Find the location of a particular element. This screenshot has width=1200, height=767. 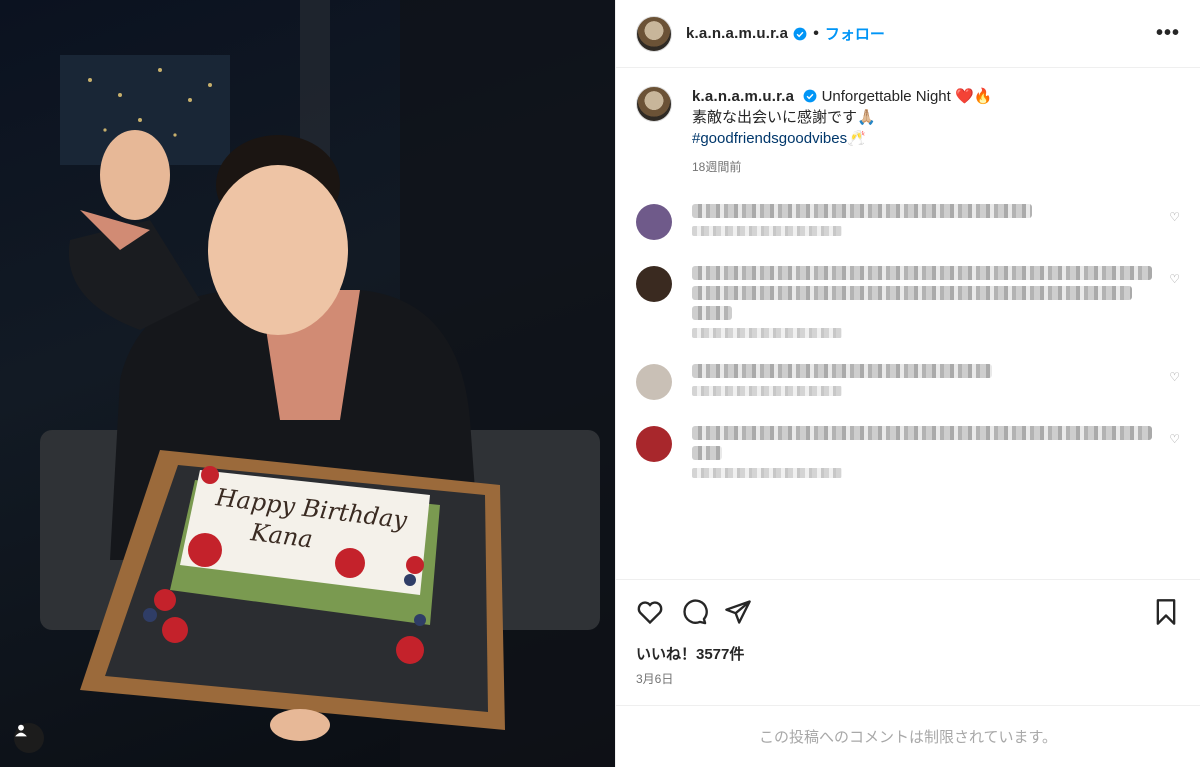

post-header: k.a.n.a.m.u.r.a • フォロー ••• is located at coordinates (908, 34).